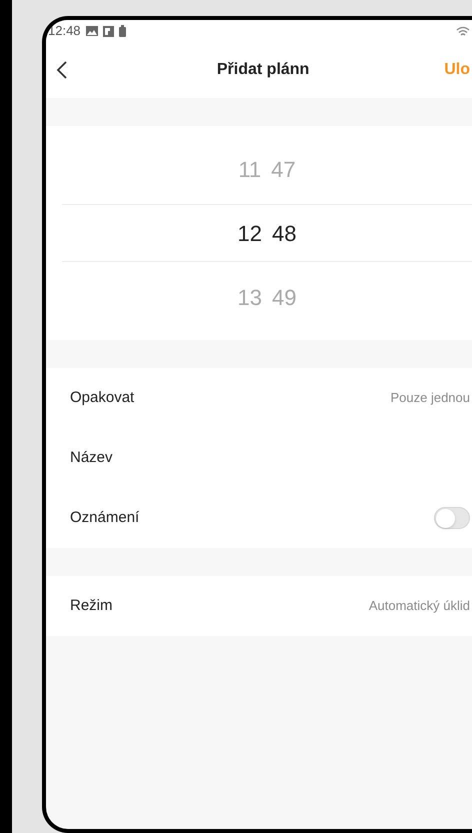 The width and height of the screenshot is (472, 833). Describe the element at coordinates (263, 70) in the screenshot. I see `page-title: Přidat plánn` at that location.